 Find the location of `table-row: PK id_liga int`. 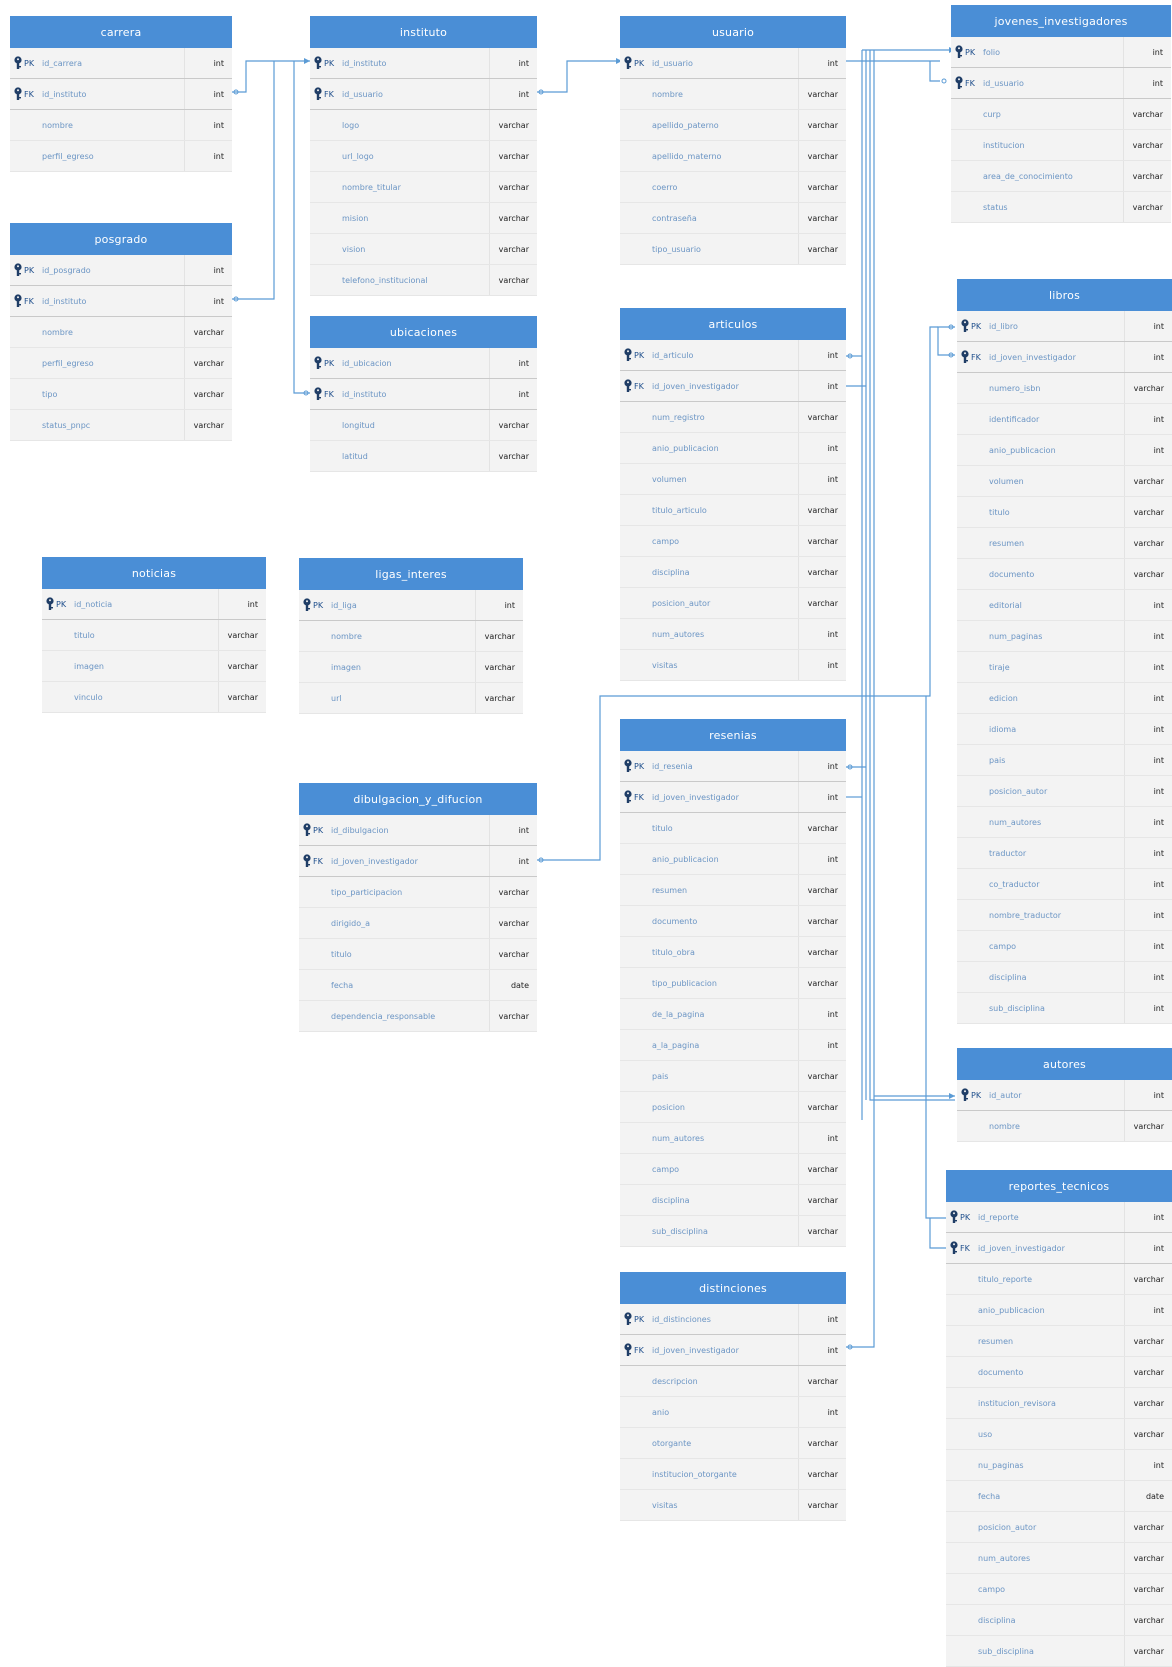

table-row: PK id_liga int is located at coordinates (411, 605).